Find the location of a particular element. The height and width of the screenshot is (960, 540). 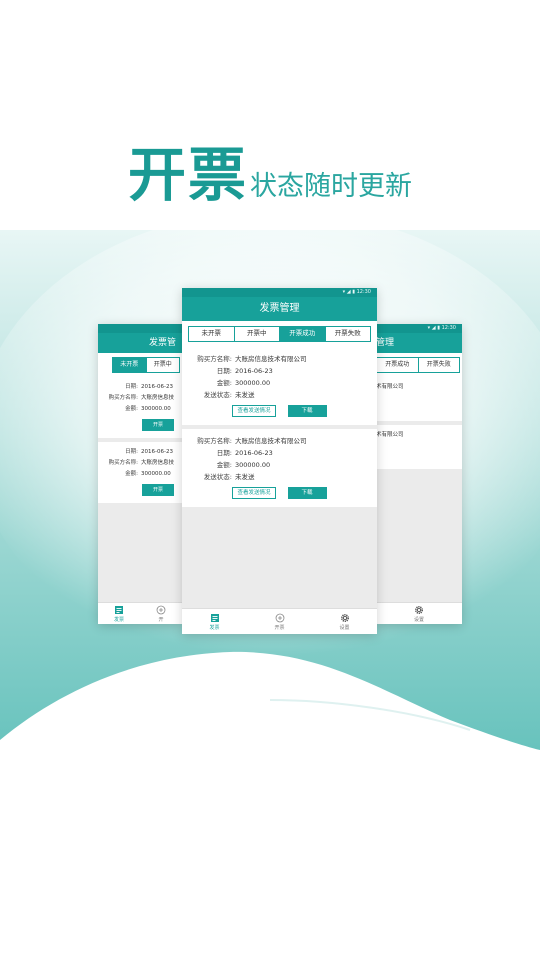

bottom-nav: 设置 is located at coordinates (419, 613).